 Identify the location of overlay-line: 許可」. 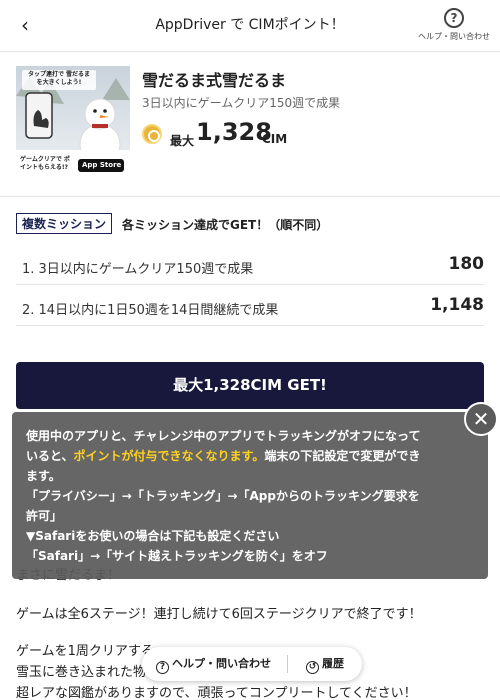
(44, 516).